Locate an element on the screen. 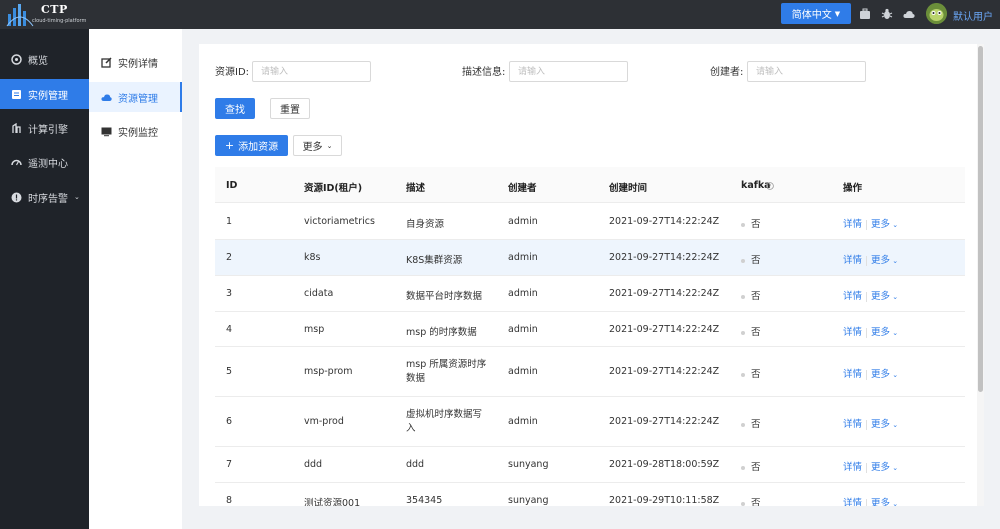 This screenshot has width=1000, height=529. description-label: 描述信息: is located at coordinates (484, 72).